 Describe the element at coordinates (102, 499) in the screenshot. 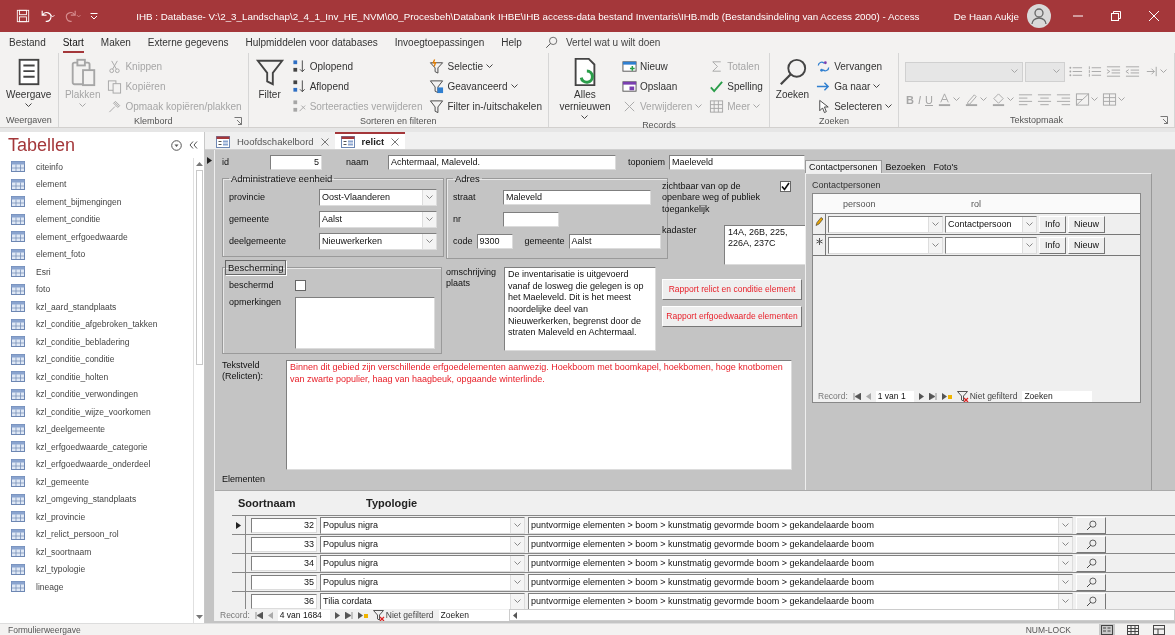

I see `table-item: kzl_omgeving_standplaats` at that location.